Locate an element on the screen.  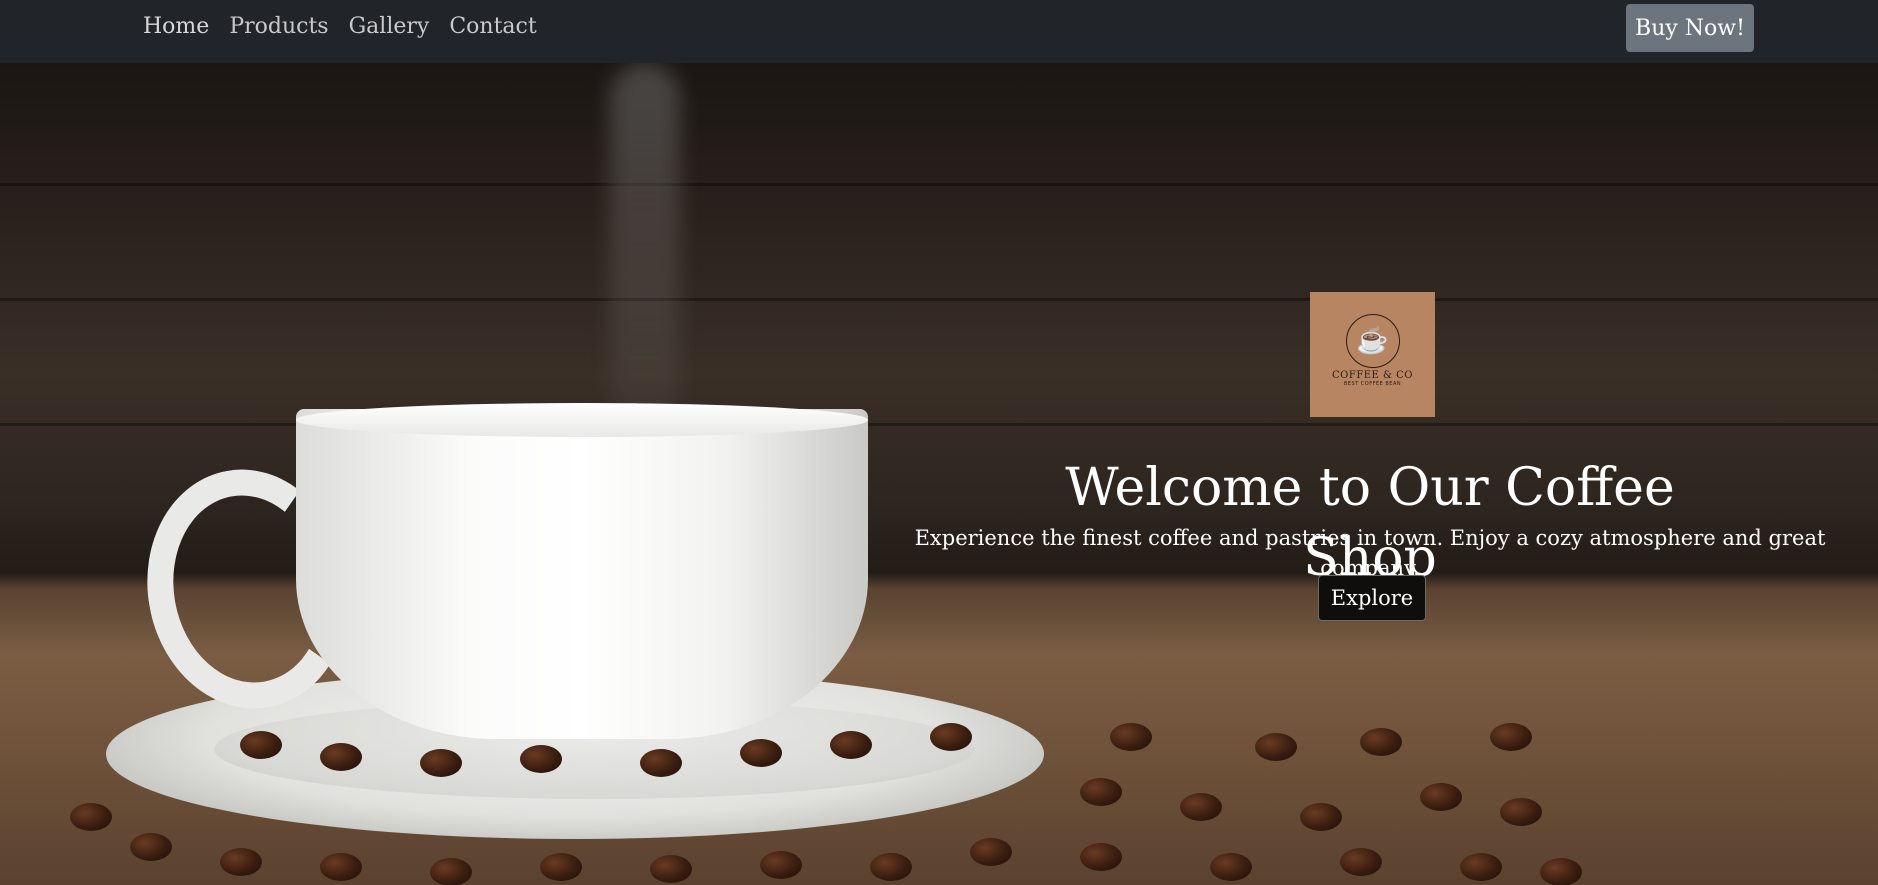
nav-link-home: Home is located at coordinates (176, 27).